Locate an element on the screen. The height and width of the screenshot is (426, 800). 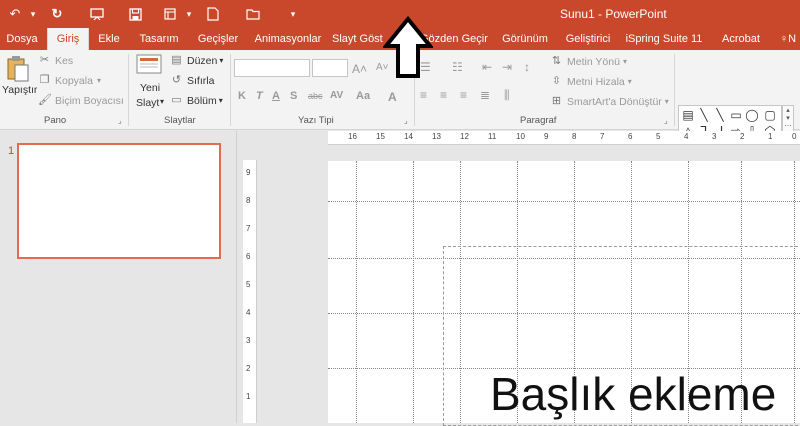
align-center-icon: ≡ is located at coordinates (443, 95).